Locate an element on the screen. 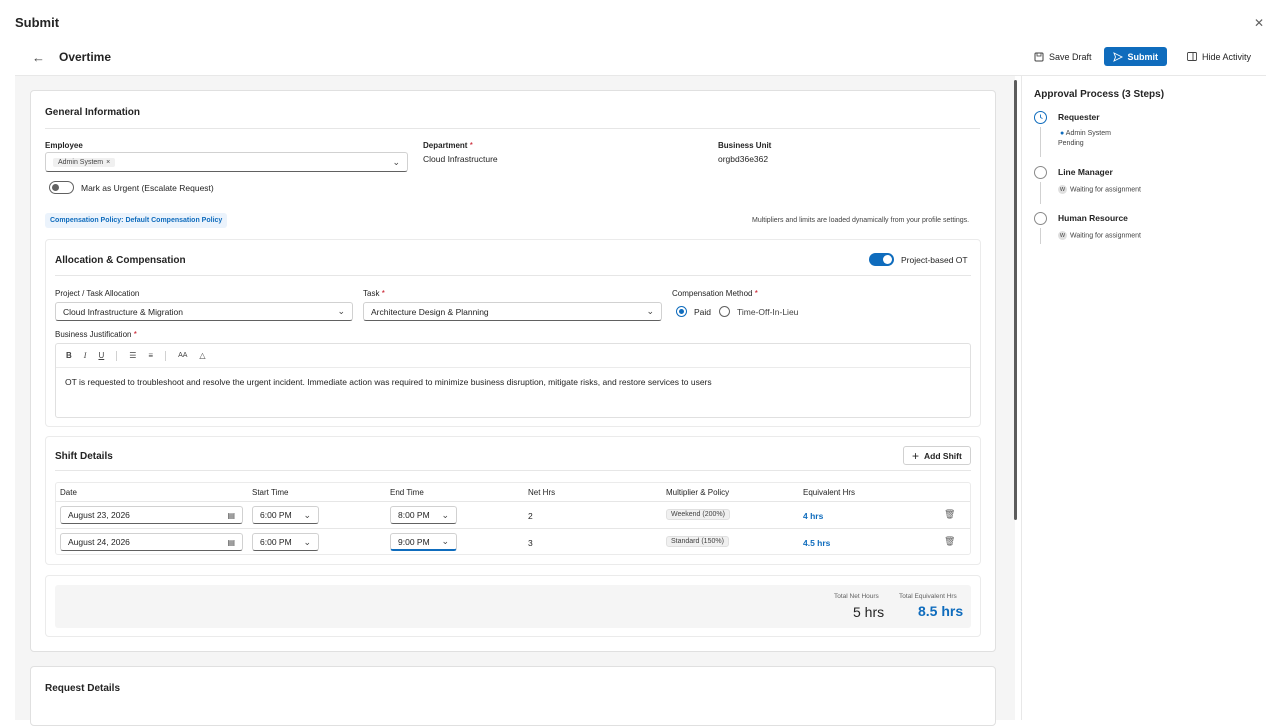  project-value: Cloud Infrastructure & Migration is located at coordinates (123, 311).